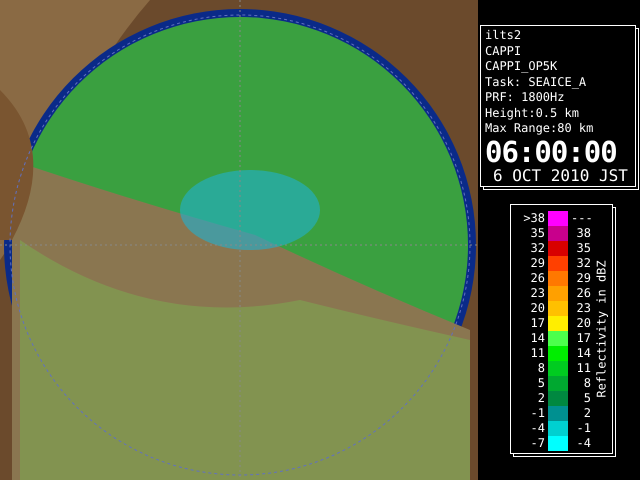  Describe the element at coordinates (503, 51) in the screenshot. I see `info-line: CAPPI` at that location.